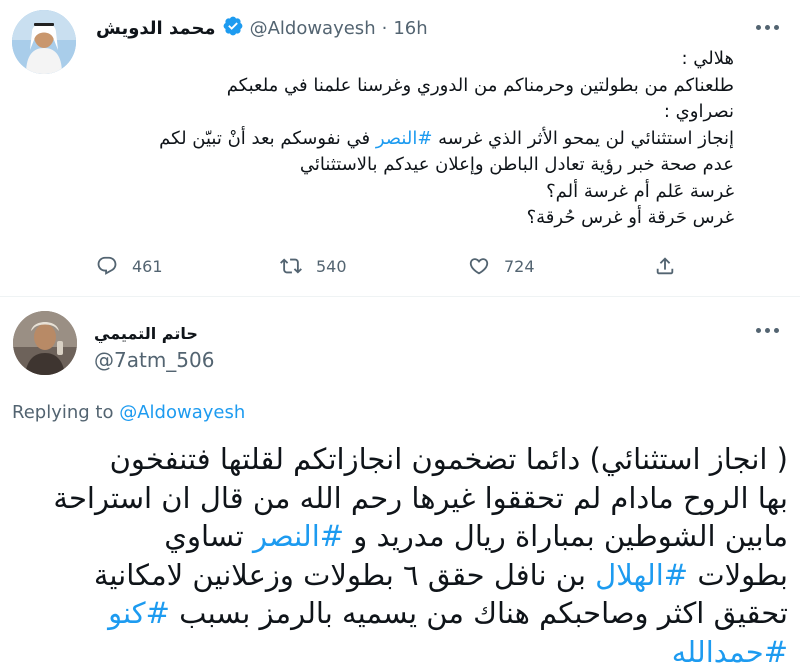  Describe the element at coordinates (339, 574) in the screenshot. I see `tweet-line-part: بن نافل حقق ٦ بطولات وزعلانين لامكانية` at that location.